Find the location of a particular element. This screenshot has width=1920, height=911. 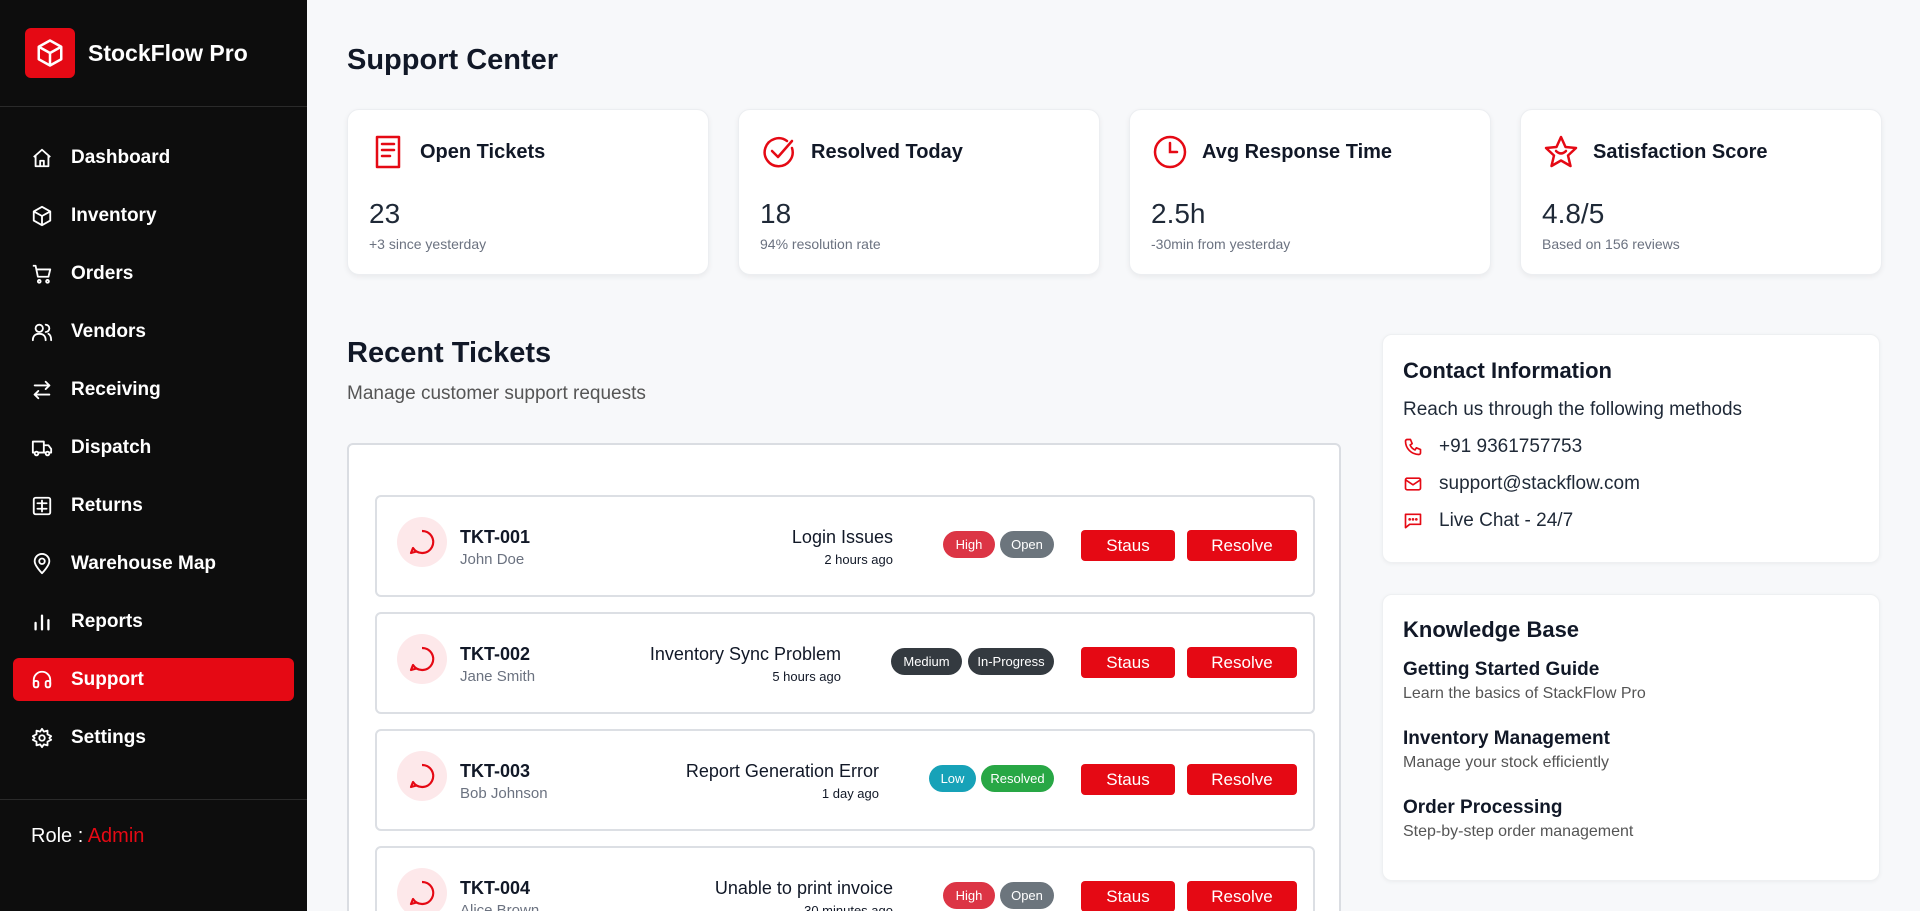

sidebar-item-support: Support is located at coordinates (153, 679).